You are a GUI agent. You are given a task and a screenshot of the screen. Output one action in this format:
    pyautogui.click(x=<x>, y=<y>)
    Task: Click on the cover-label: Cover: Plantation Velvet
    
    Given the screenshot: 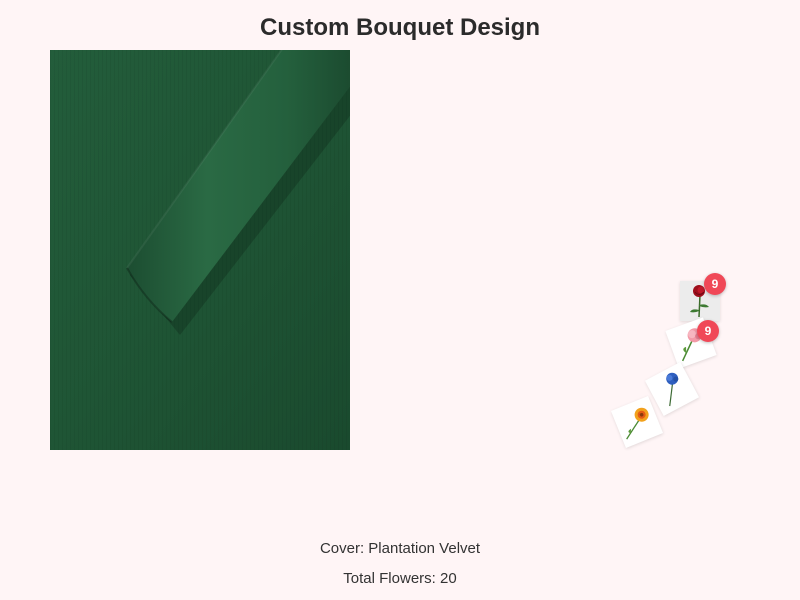 What is the action you would take?
    pyautogui.click(x=400, y=548)
    